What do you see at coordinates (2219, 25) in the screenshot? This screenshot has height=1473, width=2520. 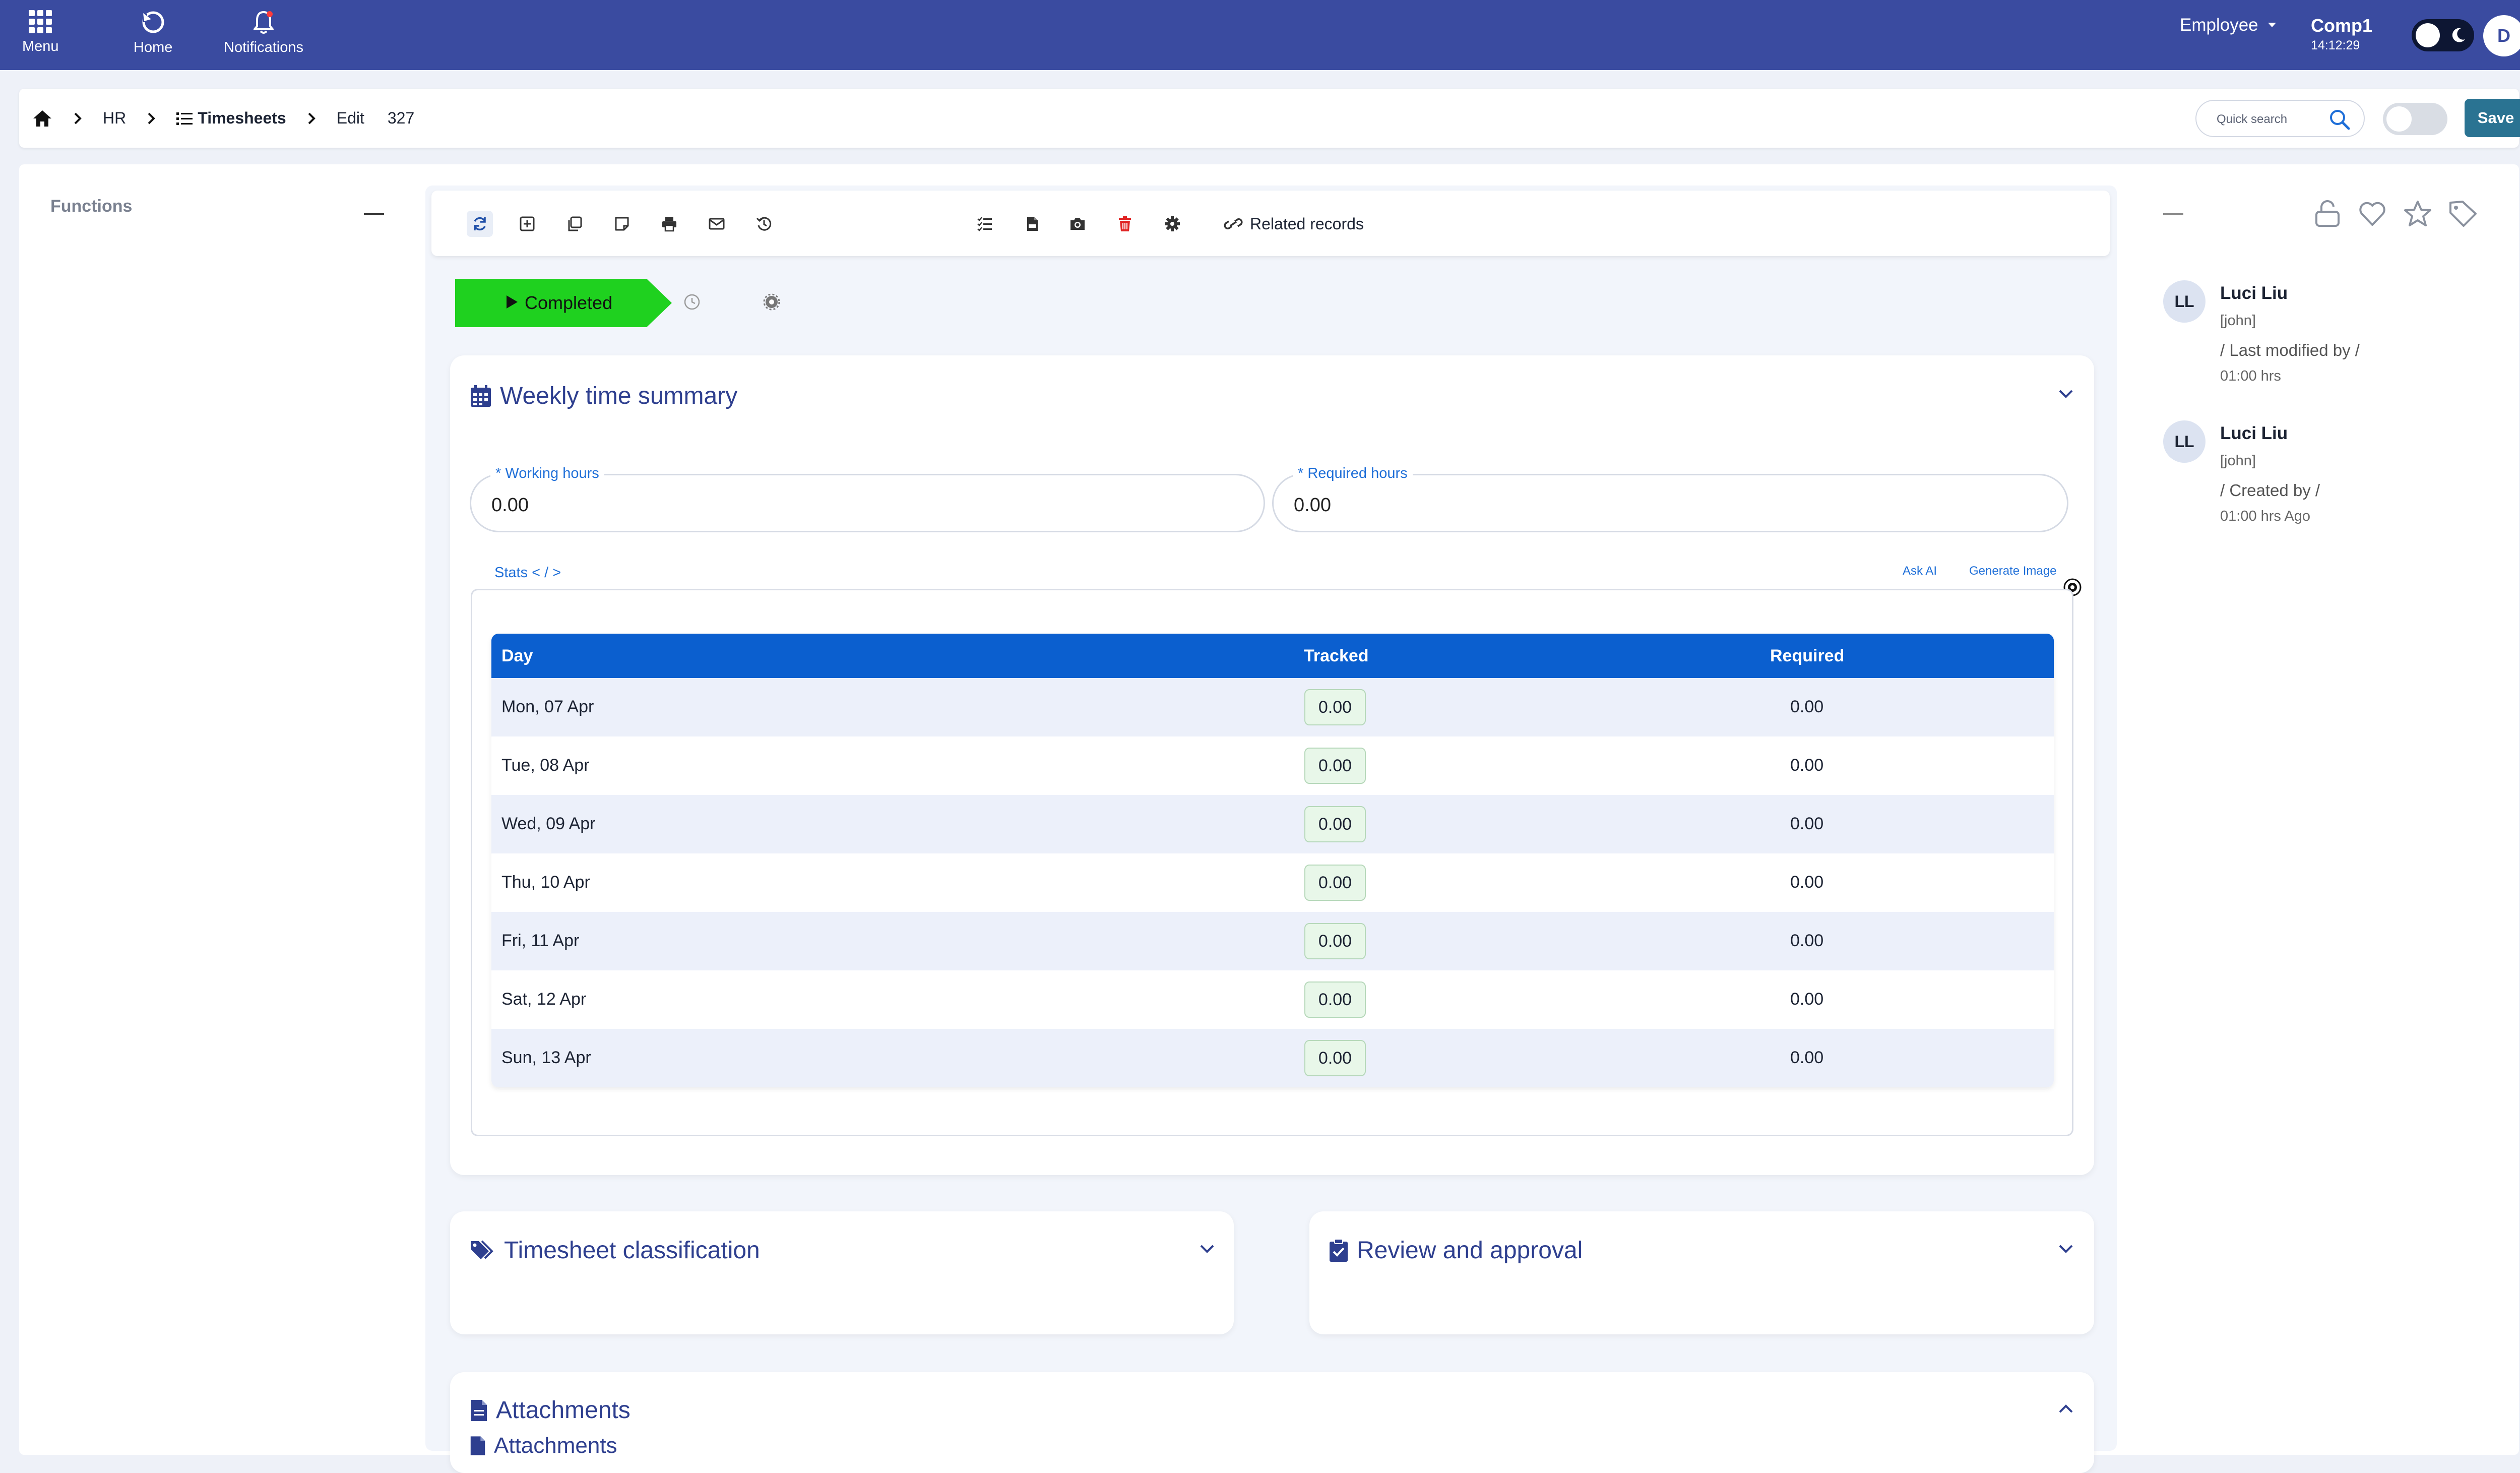 I see `role-label: Employee` at bounding box center [2219, 25].